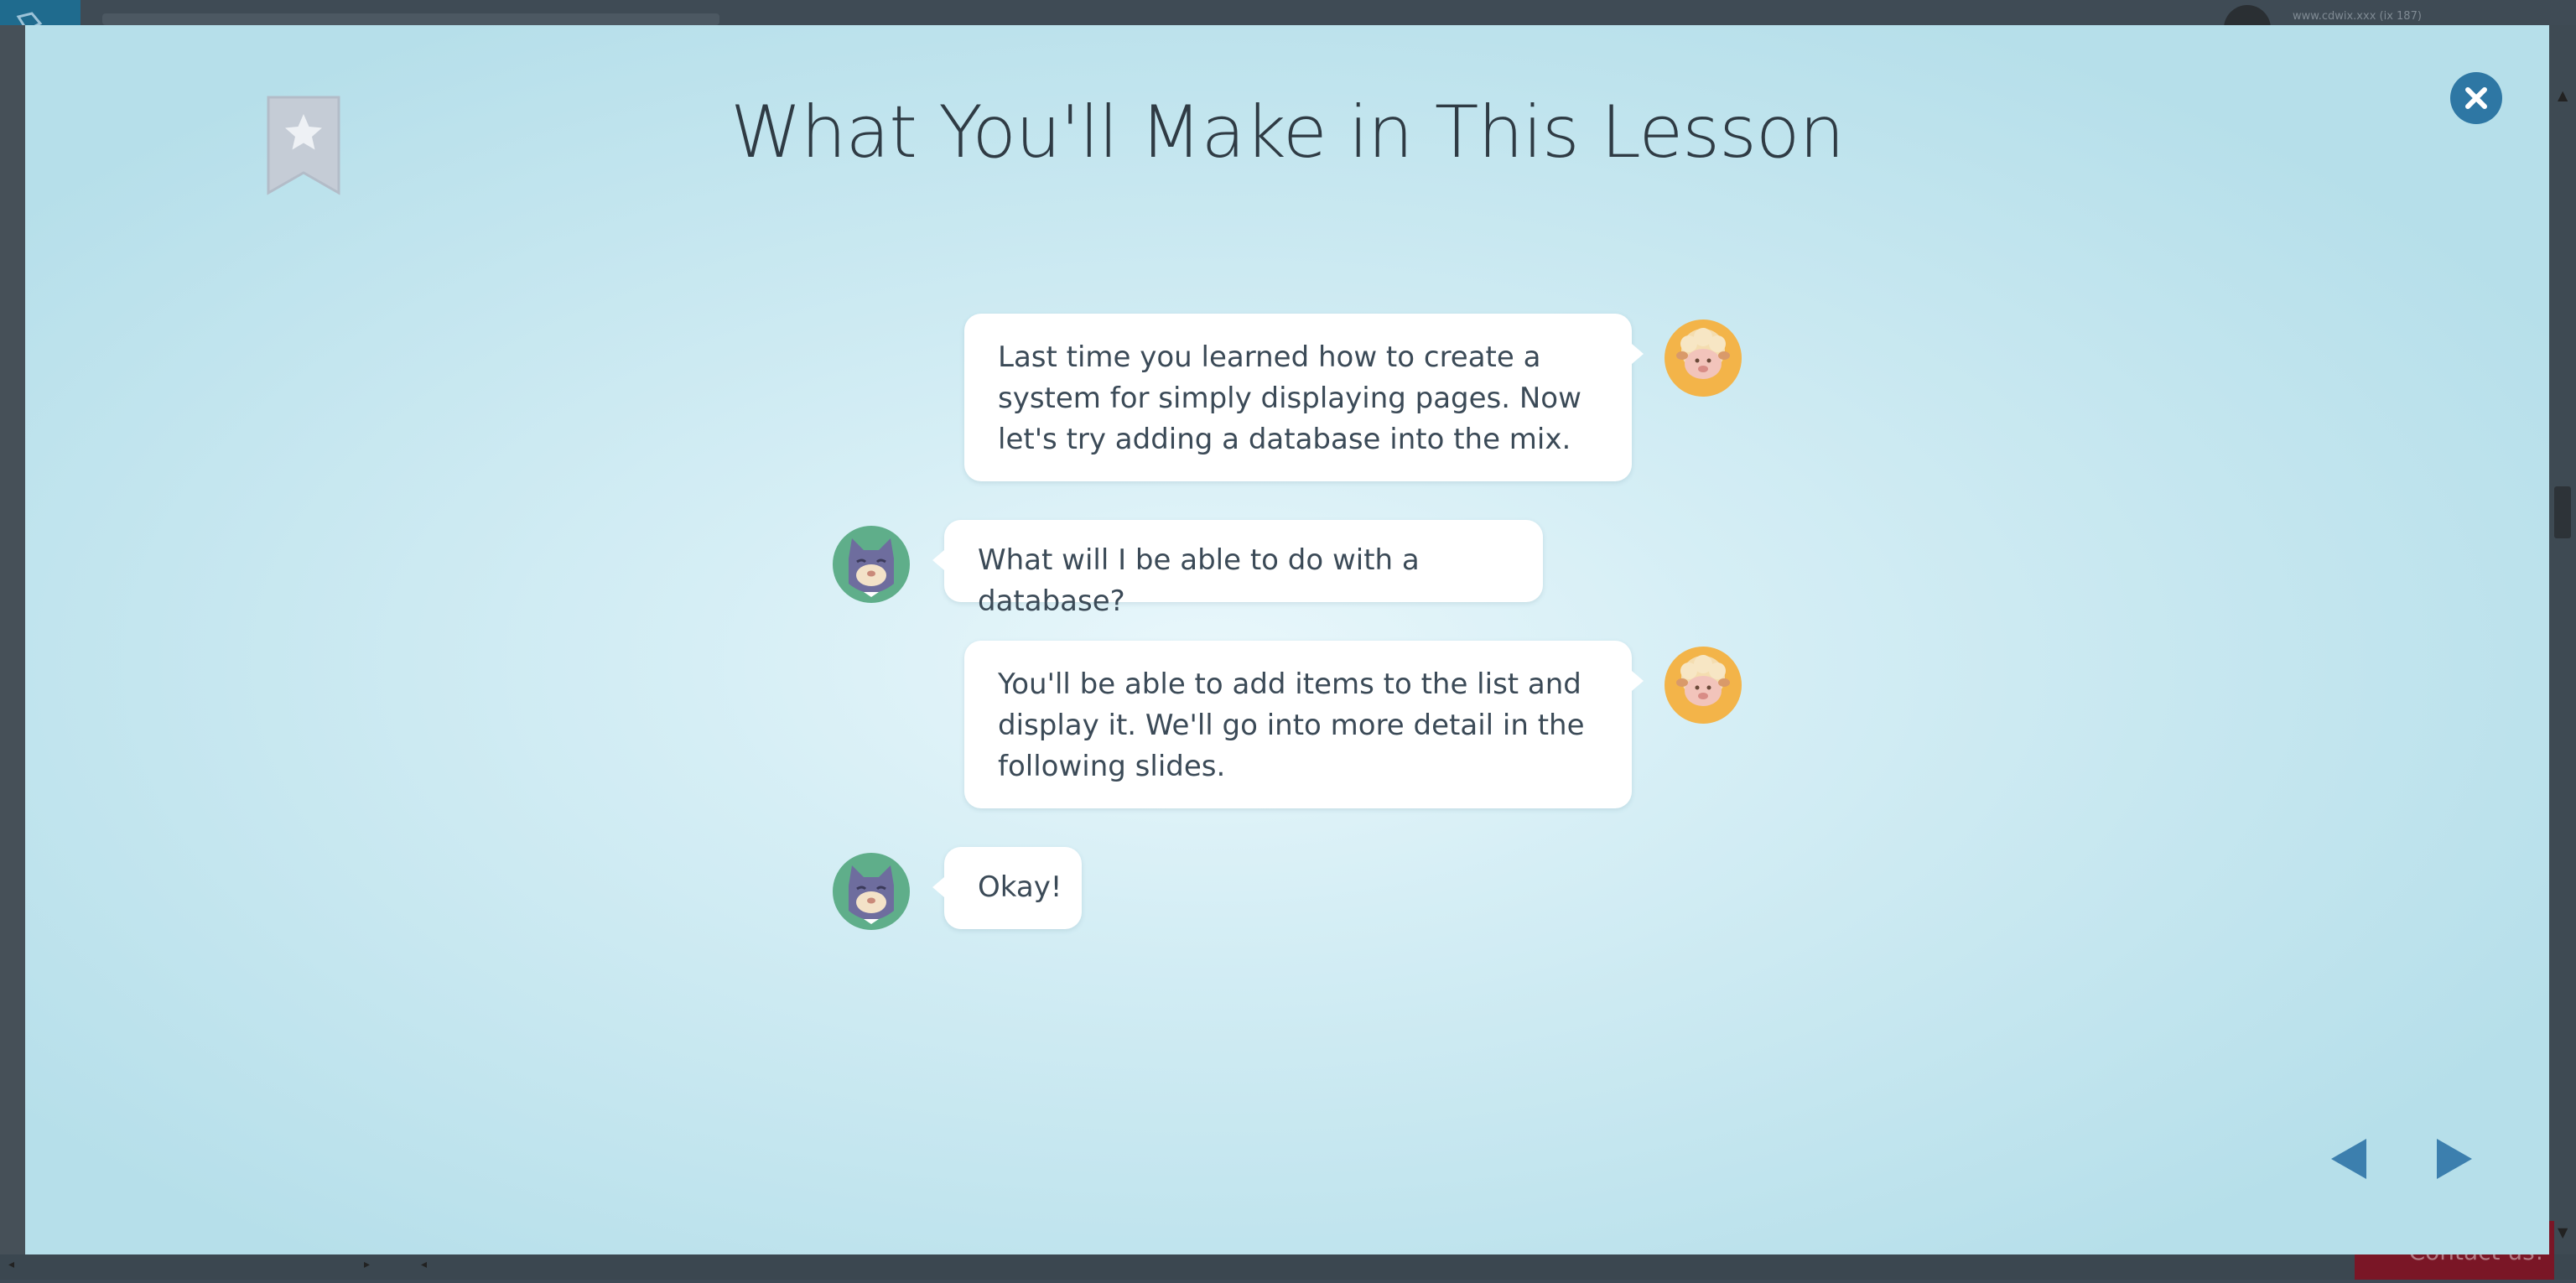 This screenshot has width=2576, height=1283. Describe the element at coordinates (2348, 1159) in the screenshot. I see `prev-arrow-icon` at that location.